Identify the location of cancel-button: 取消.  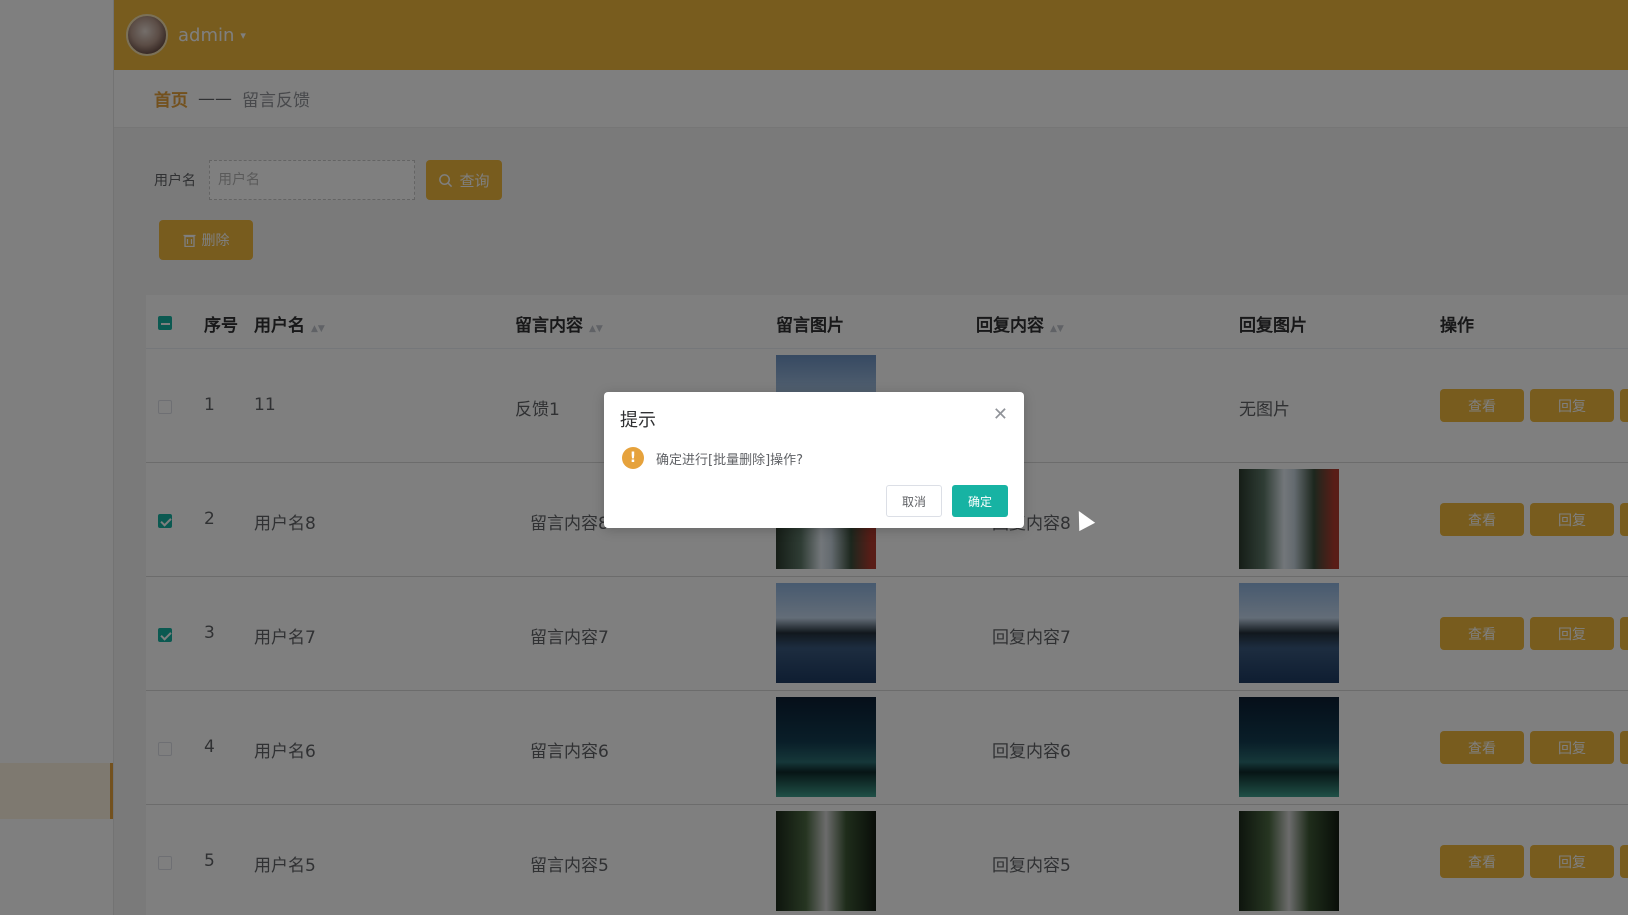
(914, 501).